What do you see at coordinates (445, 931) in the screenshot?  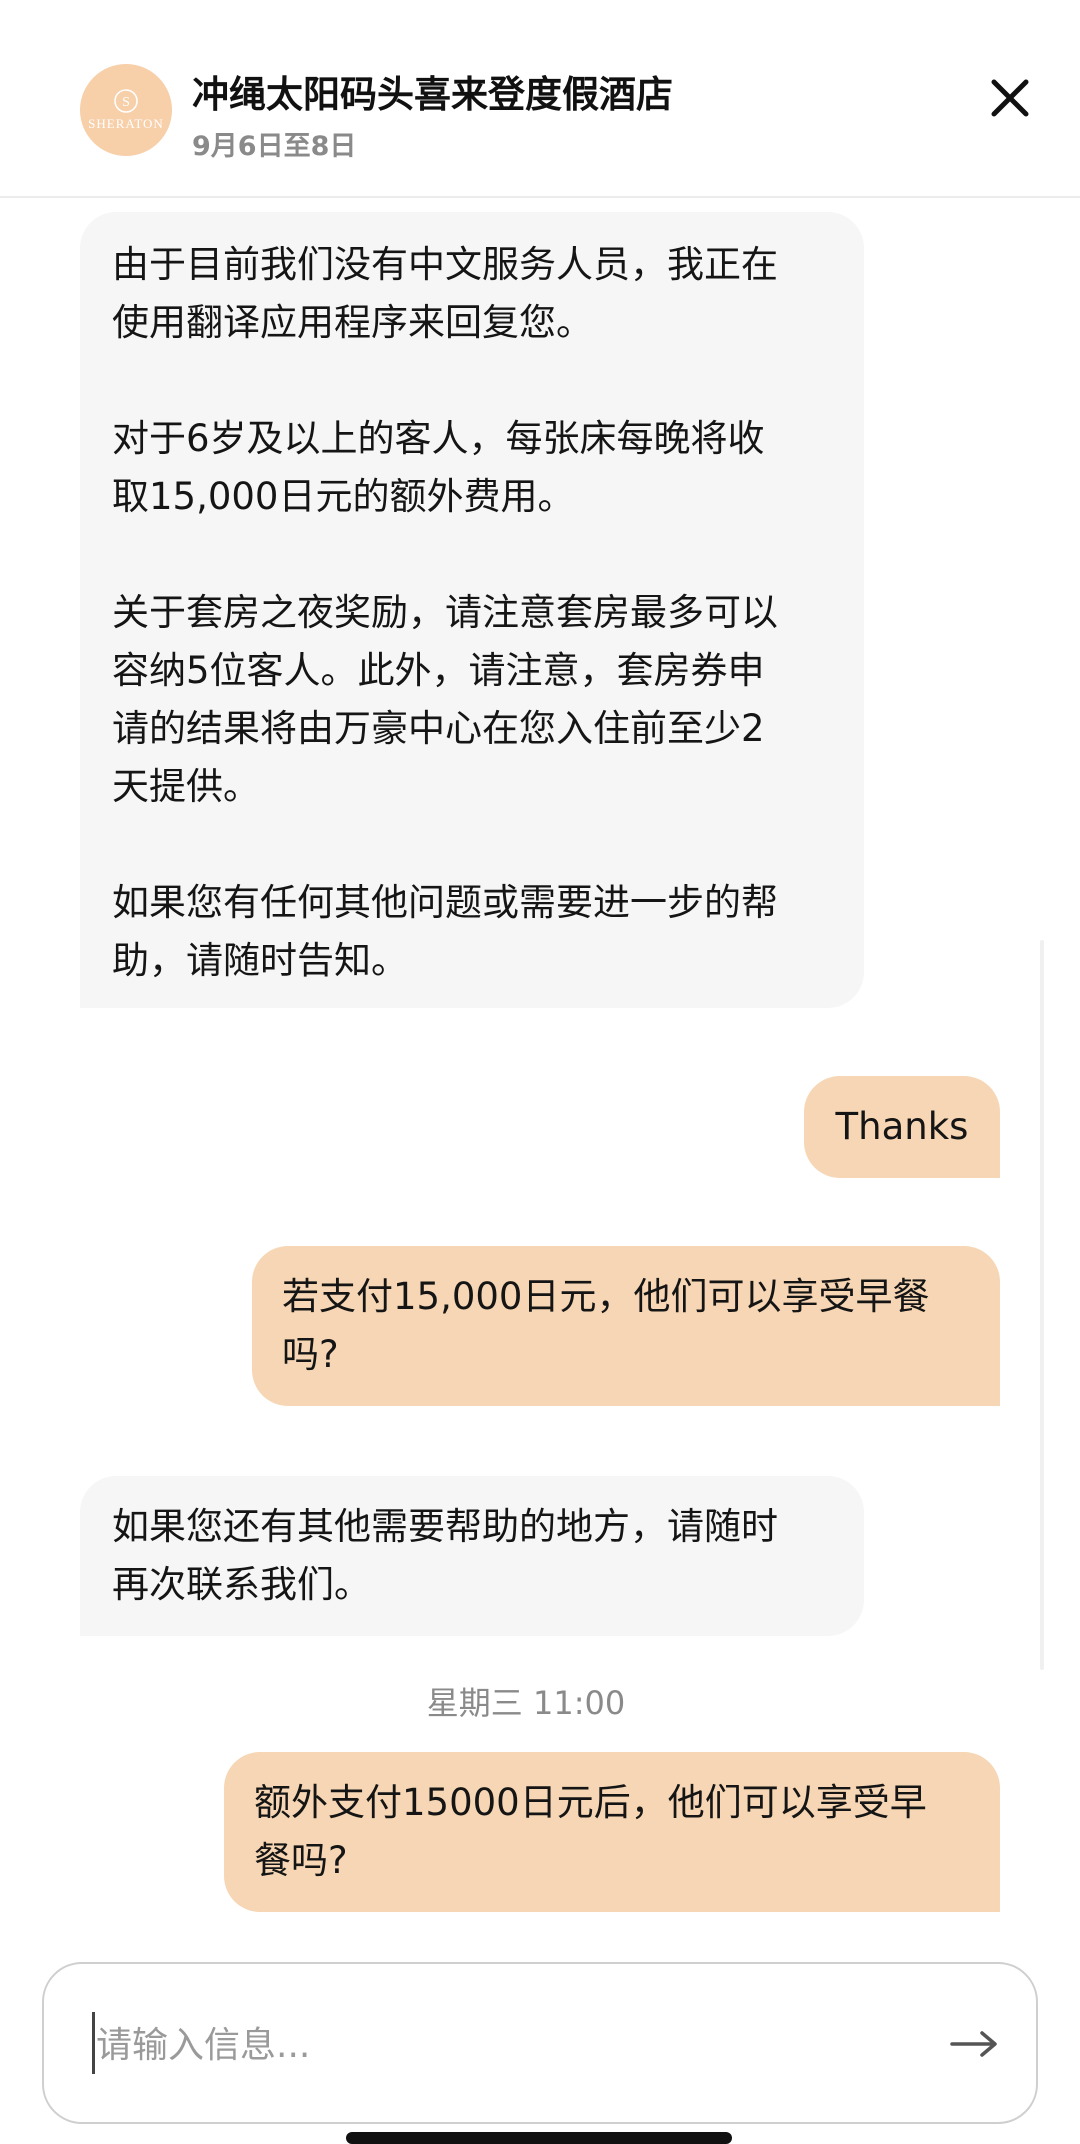 I see `message-paragraph: 如果您有任何其他问题或需要进一步的帮 助，请随时告知。` at bounding box center [445, 931].